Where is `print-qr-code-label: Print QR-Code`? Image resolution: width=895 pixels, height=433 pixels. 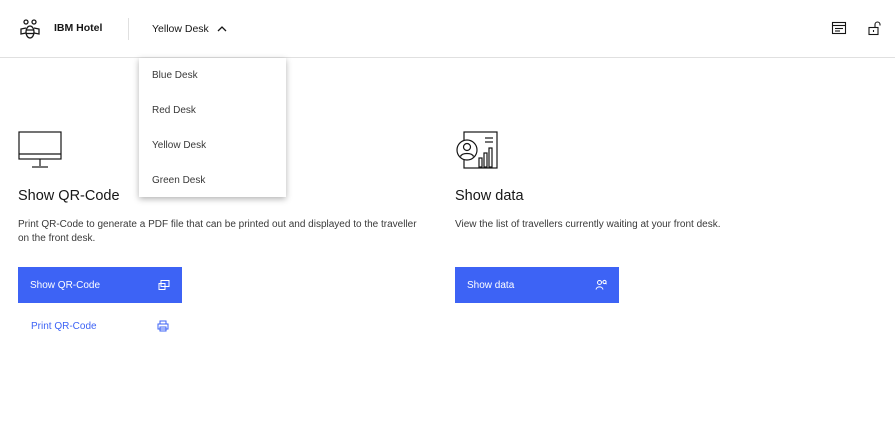
print-qr-code-label: Print QR-Code is located at coordinates (64, 326).